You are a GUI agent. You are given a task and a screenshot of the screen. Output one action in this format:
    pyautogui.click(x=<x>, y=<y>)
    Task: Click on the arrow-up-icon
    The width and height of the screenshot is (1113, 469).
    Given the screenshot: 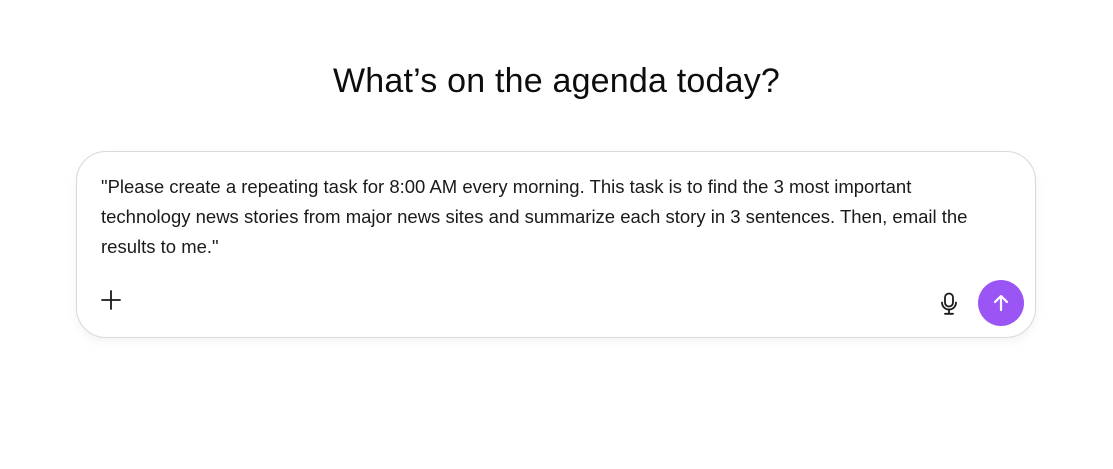 What is the action you would take?
    pyautogui.click(x=1001, y=303)
    